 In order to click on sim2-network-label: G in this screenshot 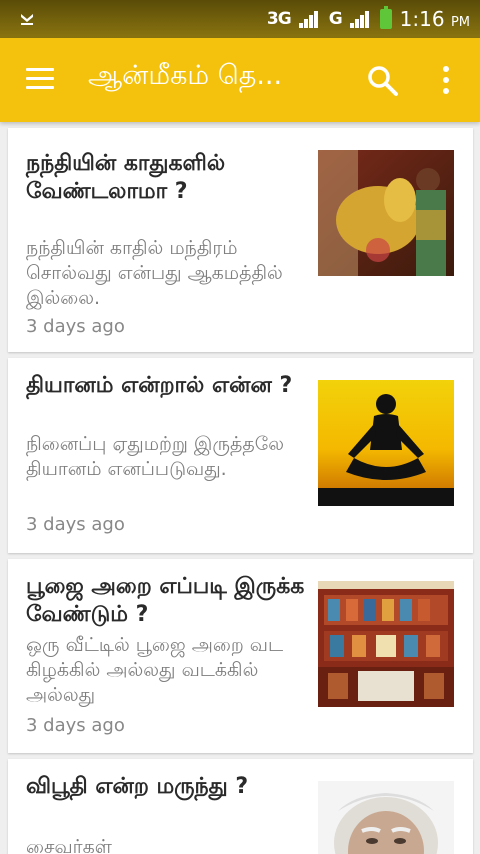, I will do `click(335, 19)`.